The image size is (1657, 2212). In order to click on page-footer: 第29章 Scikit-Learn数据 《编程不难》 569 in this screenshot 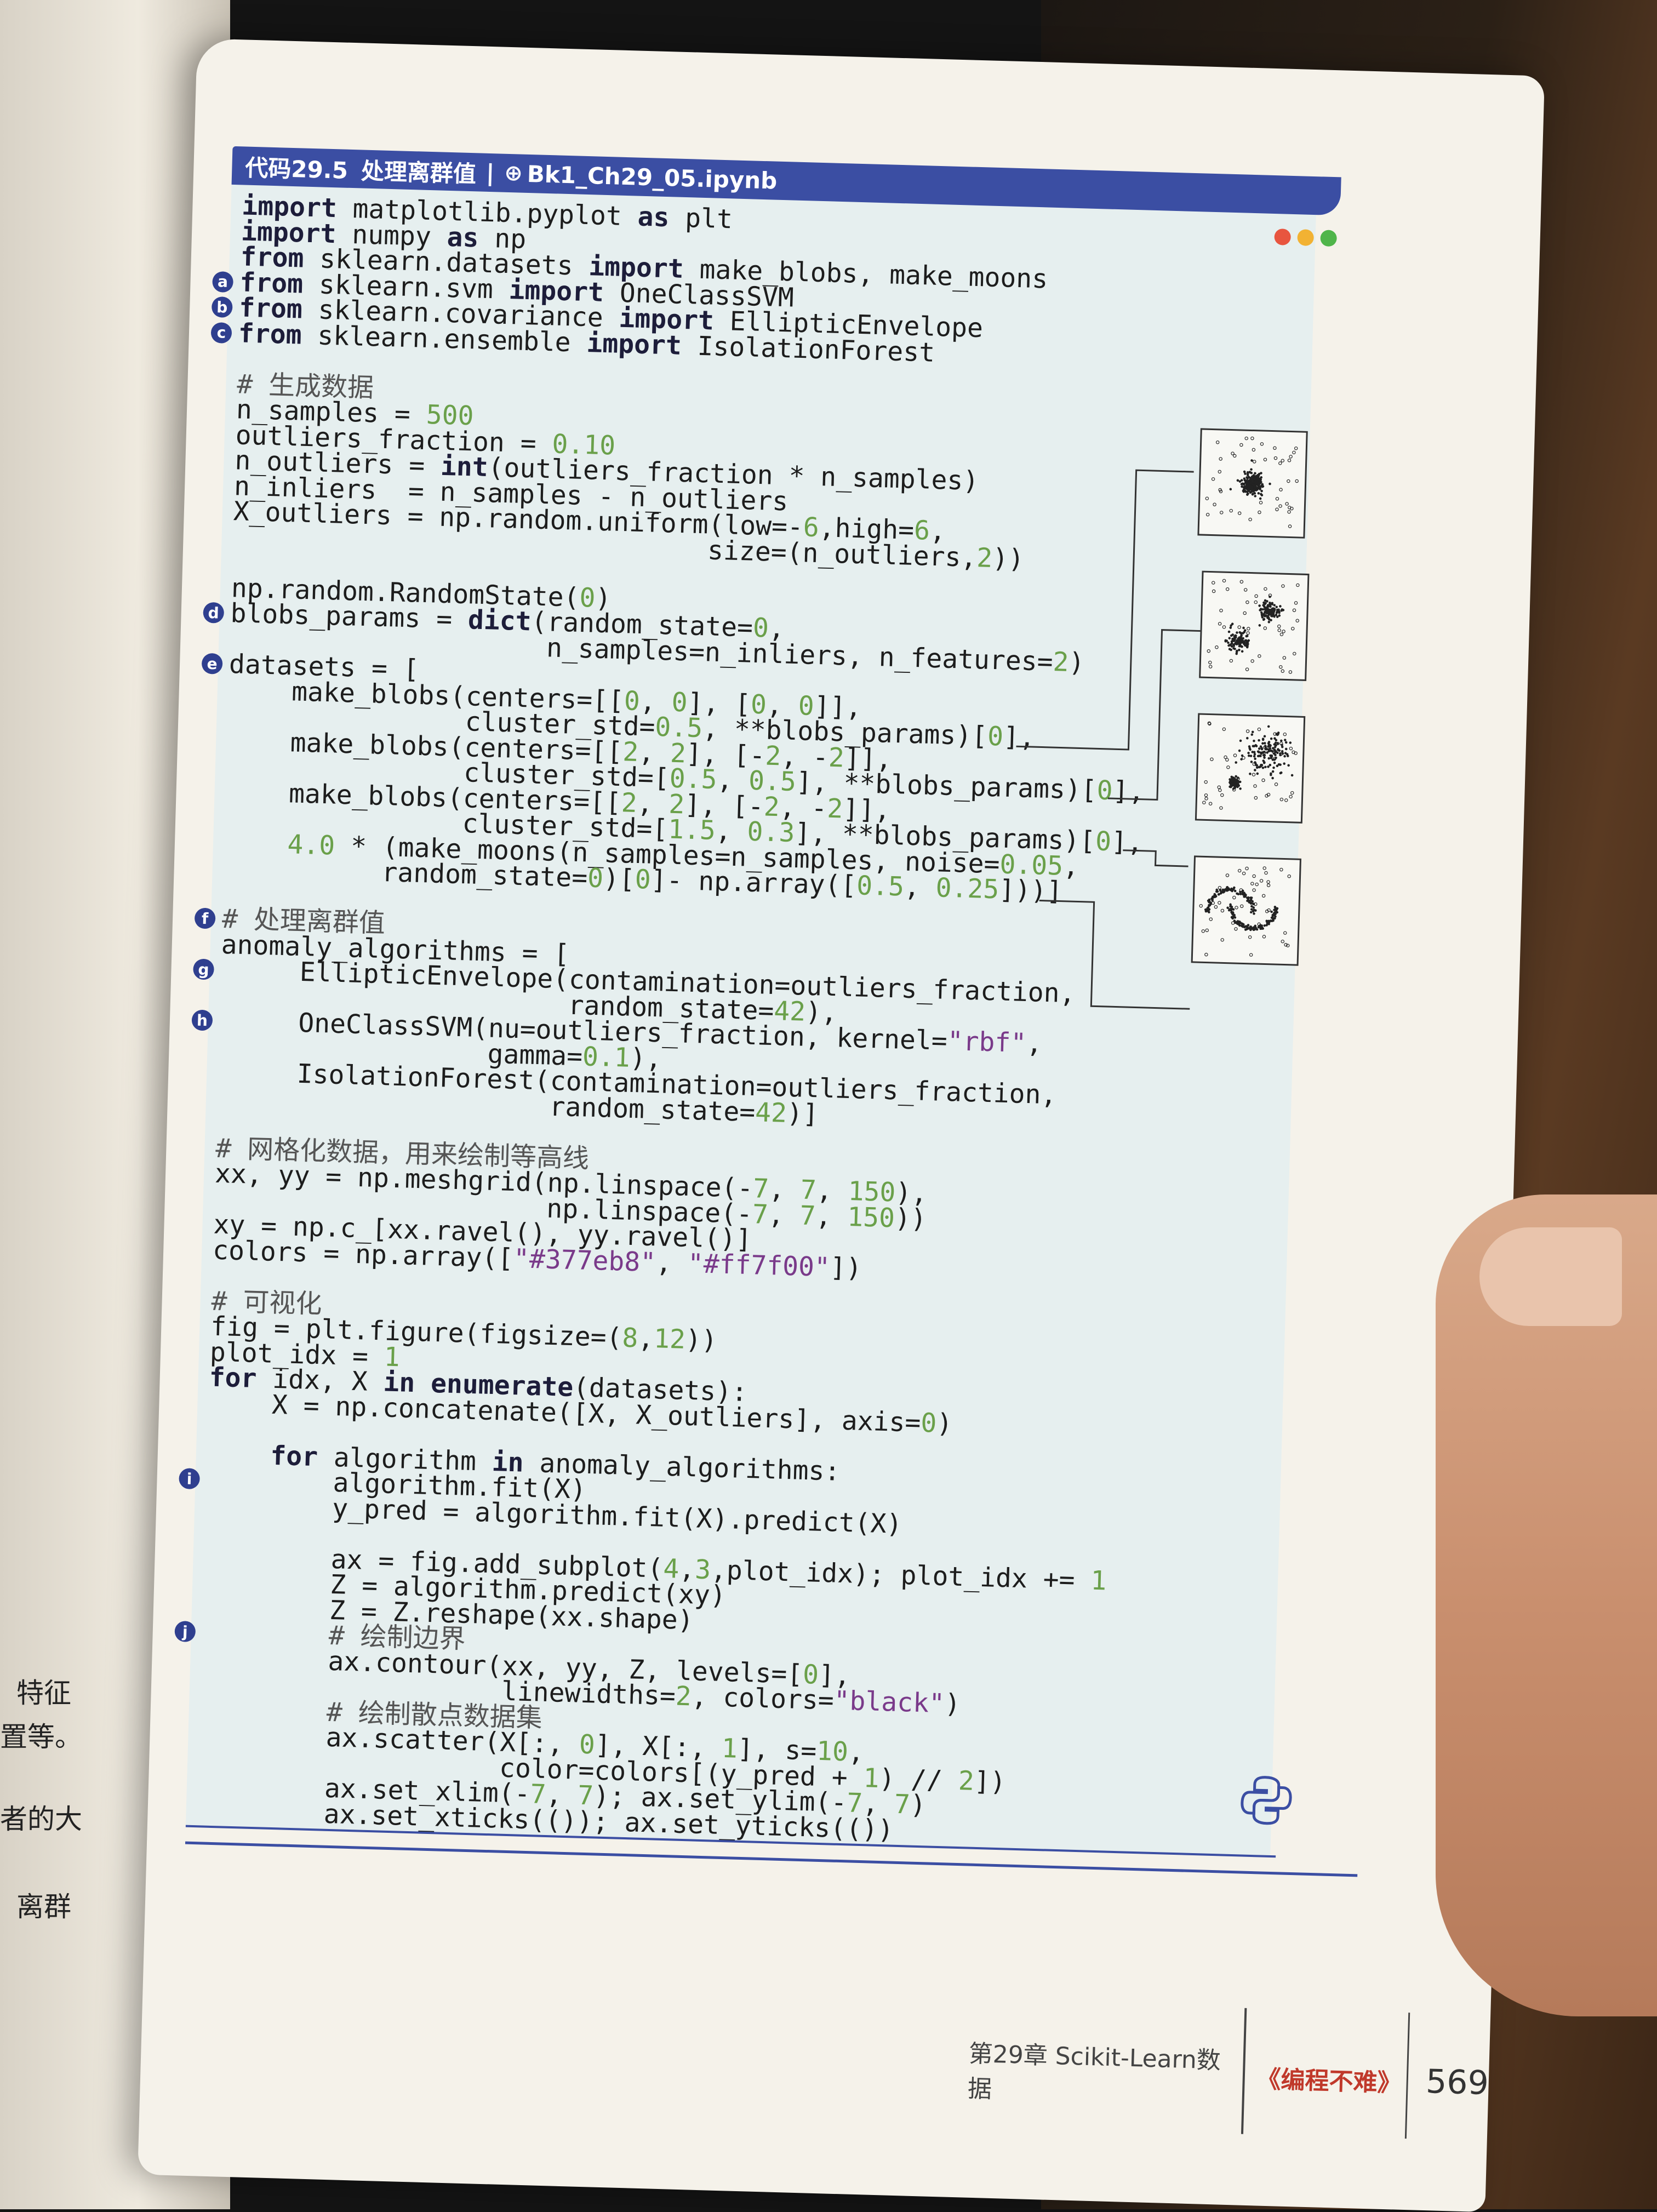, I will do `click(1228, 2075)`.